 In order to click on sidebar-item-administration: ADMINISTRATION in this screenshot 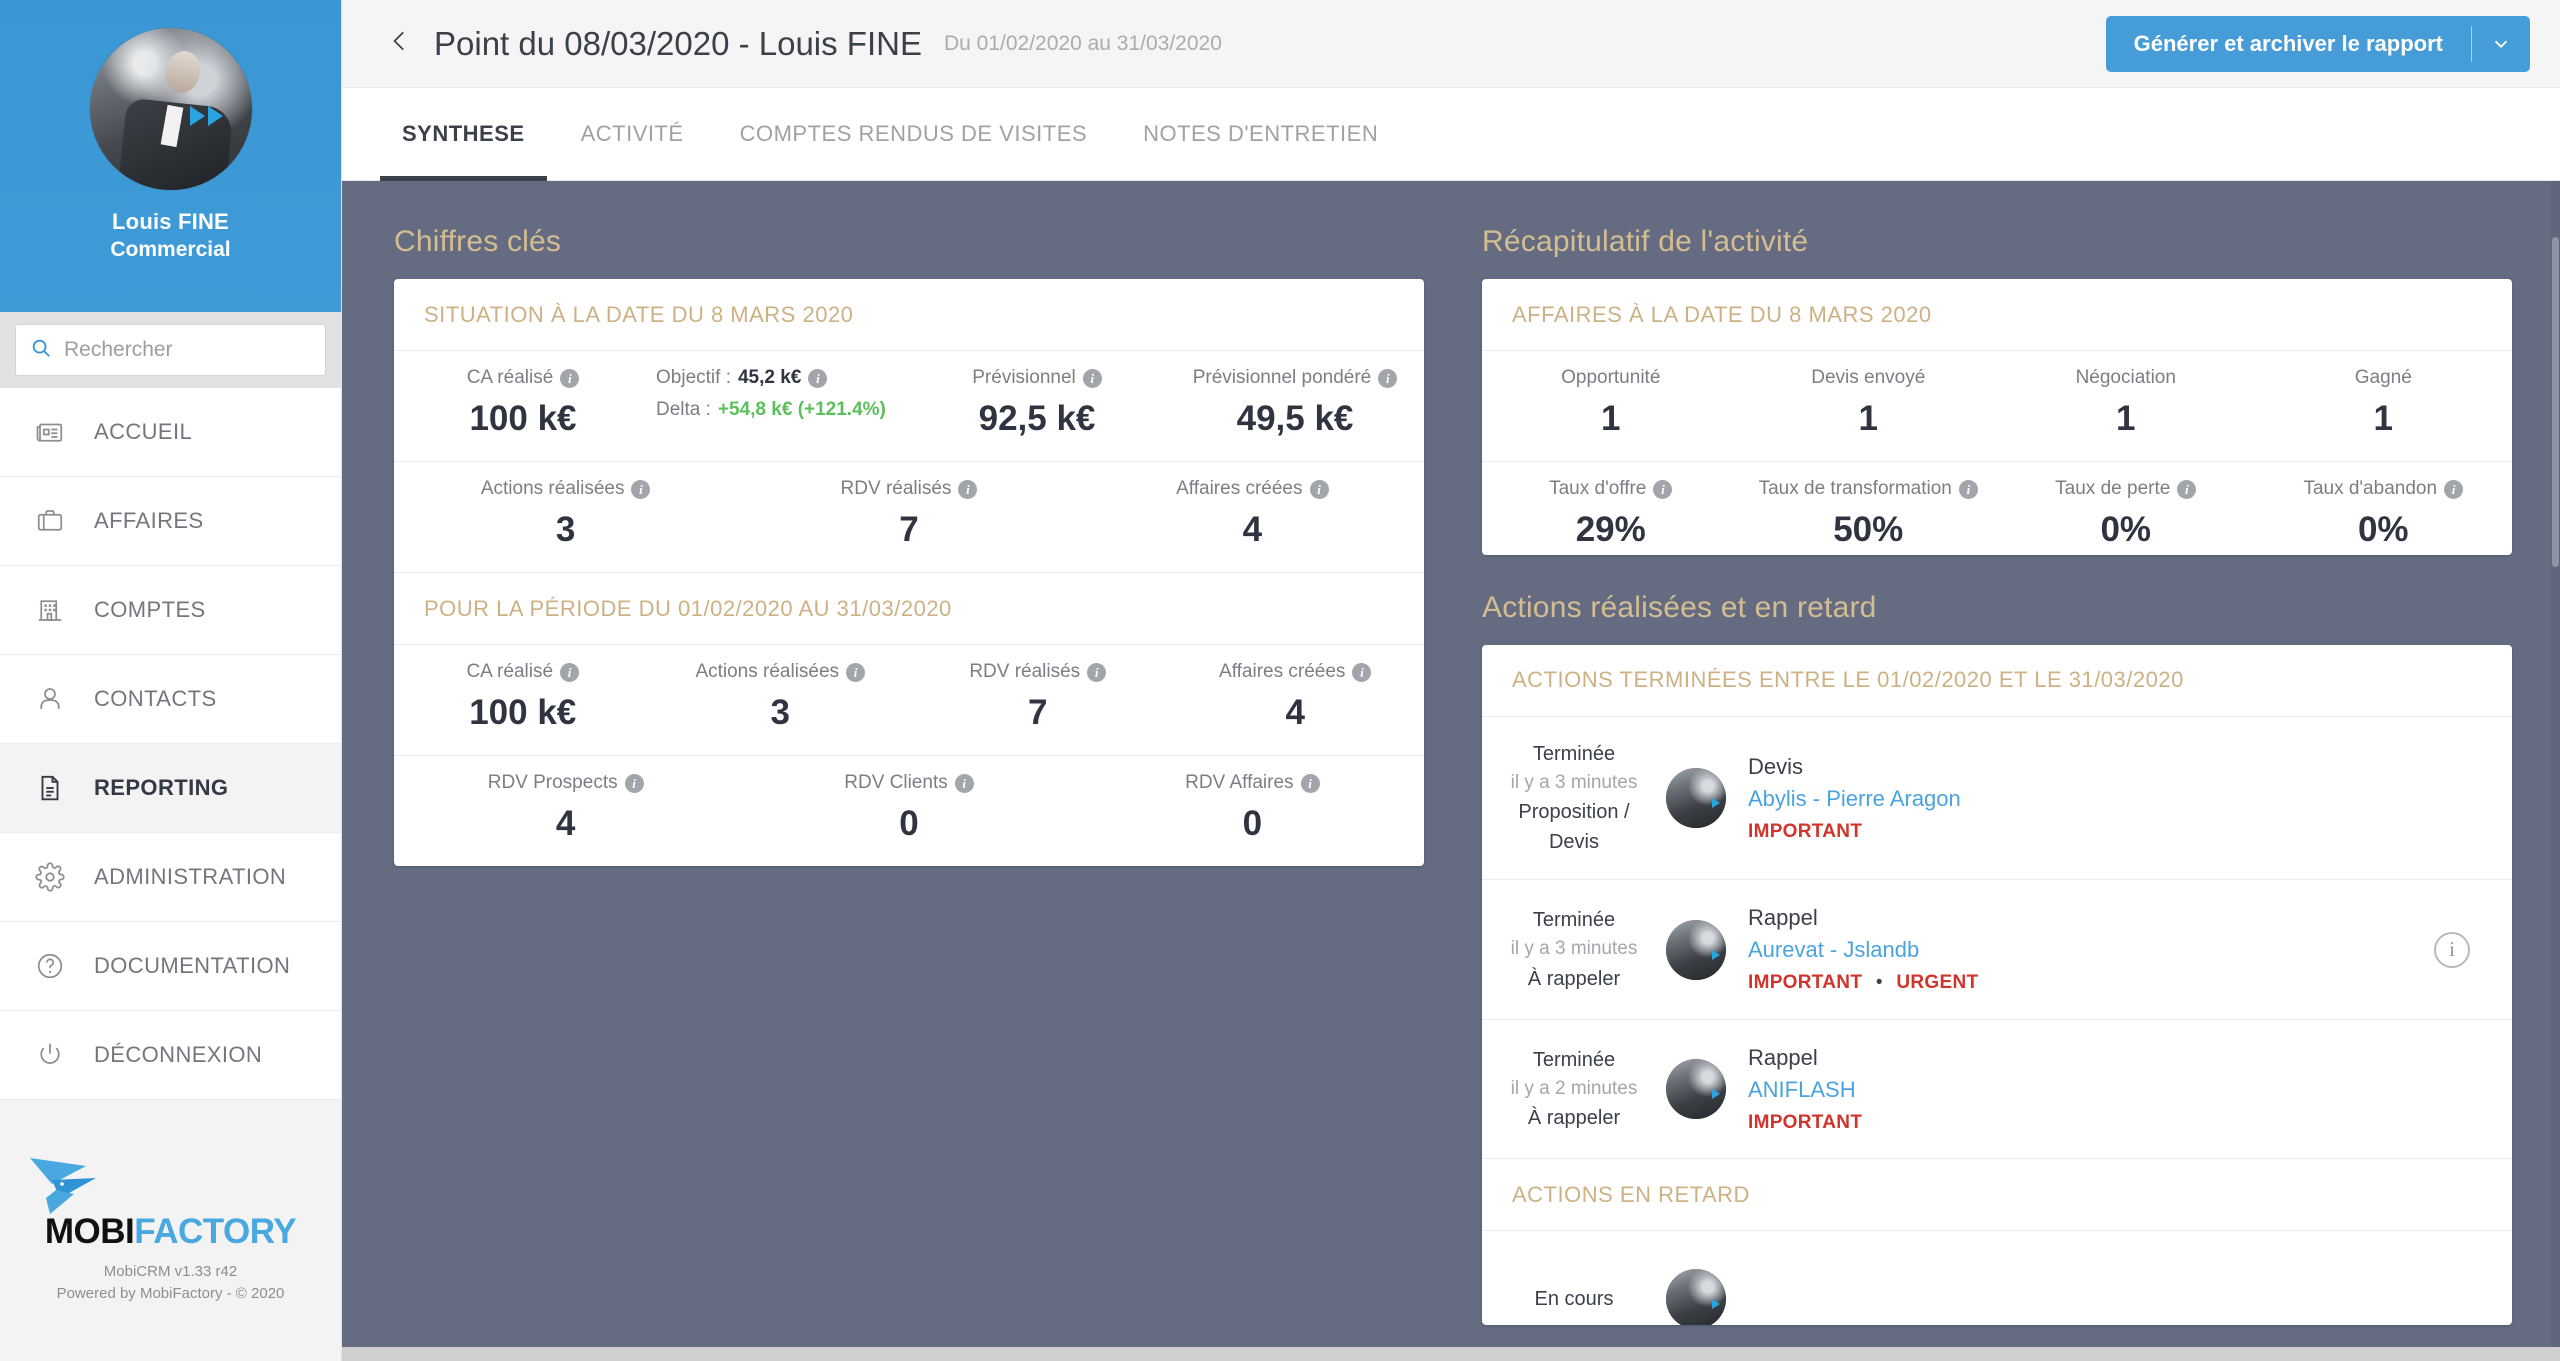, I will do `click(170, 877)`.